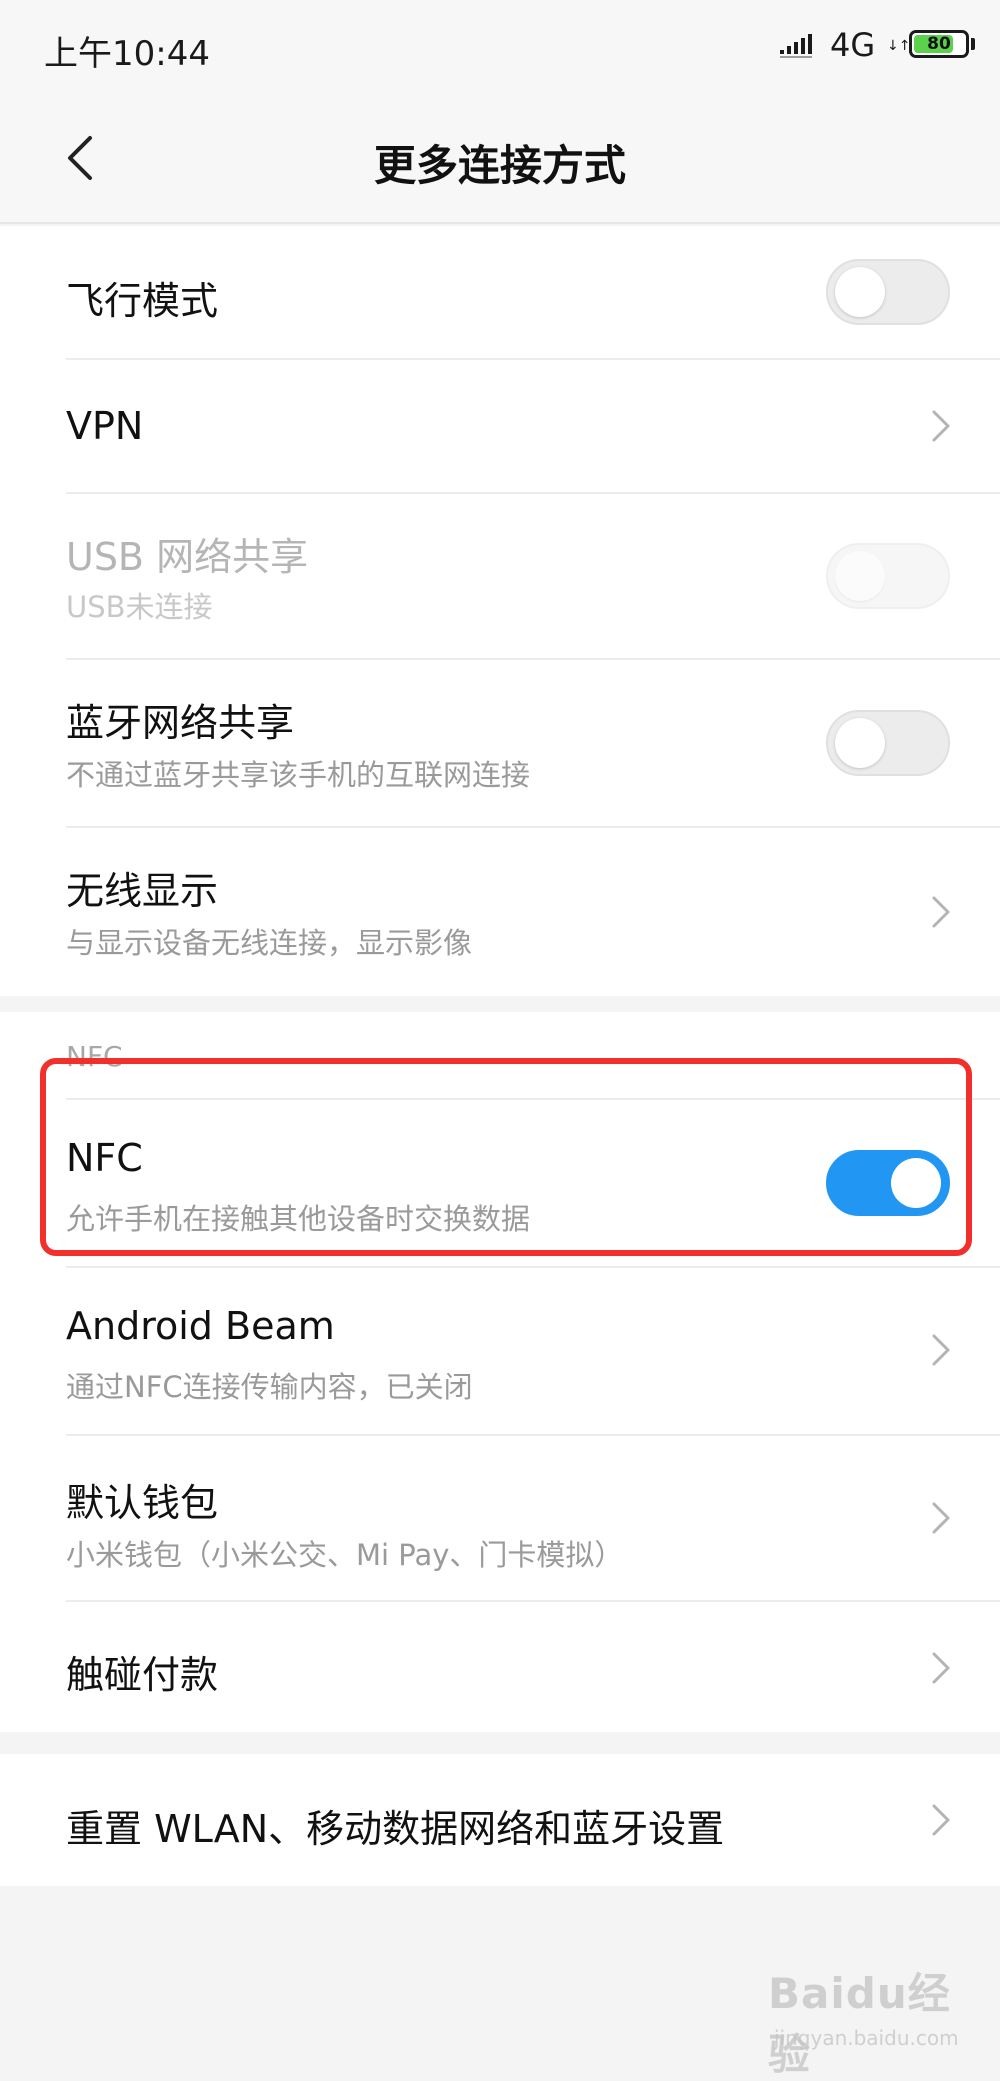  I want to click on status-indicators: 4G ↓↑ 80, so click(880, 46).